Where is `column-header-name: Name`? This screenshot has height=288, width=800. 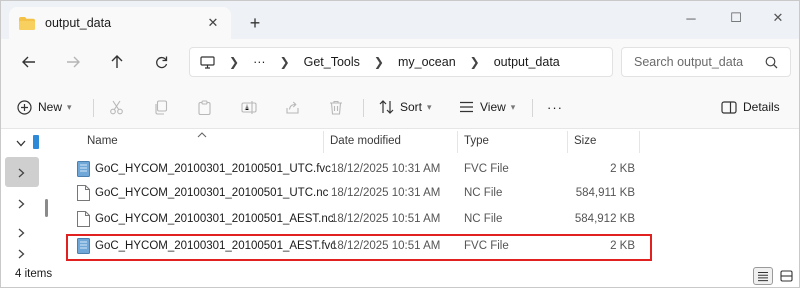 column-header-name: Name is located at coordinates (102, 141).